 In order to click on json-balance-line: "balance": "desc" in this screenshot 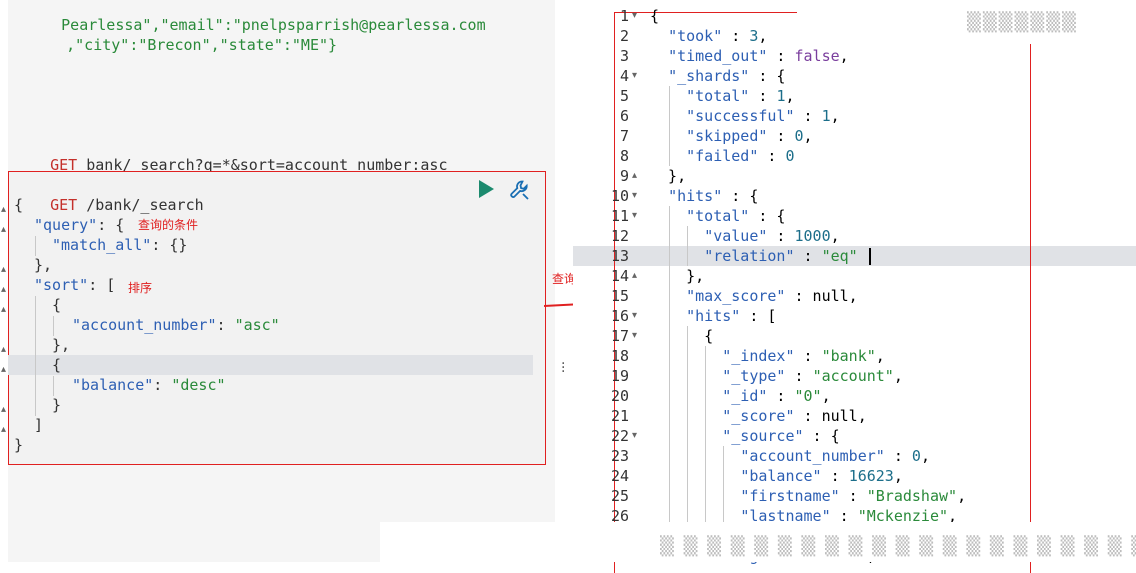, I will do `click(149, 385)`.